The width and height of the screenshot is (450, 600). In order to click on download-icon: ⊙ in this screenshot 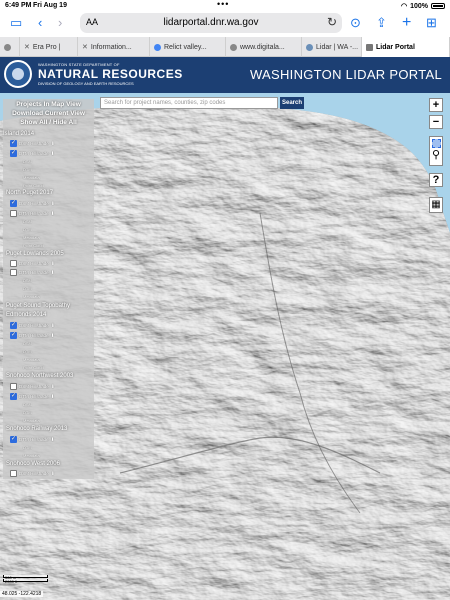, I will do `click(355, 23)`.